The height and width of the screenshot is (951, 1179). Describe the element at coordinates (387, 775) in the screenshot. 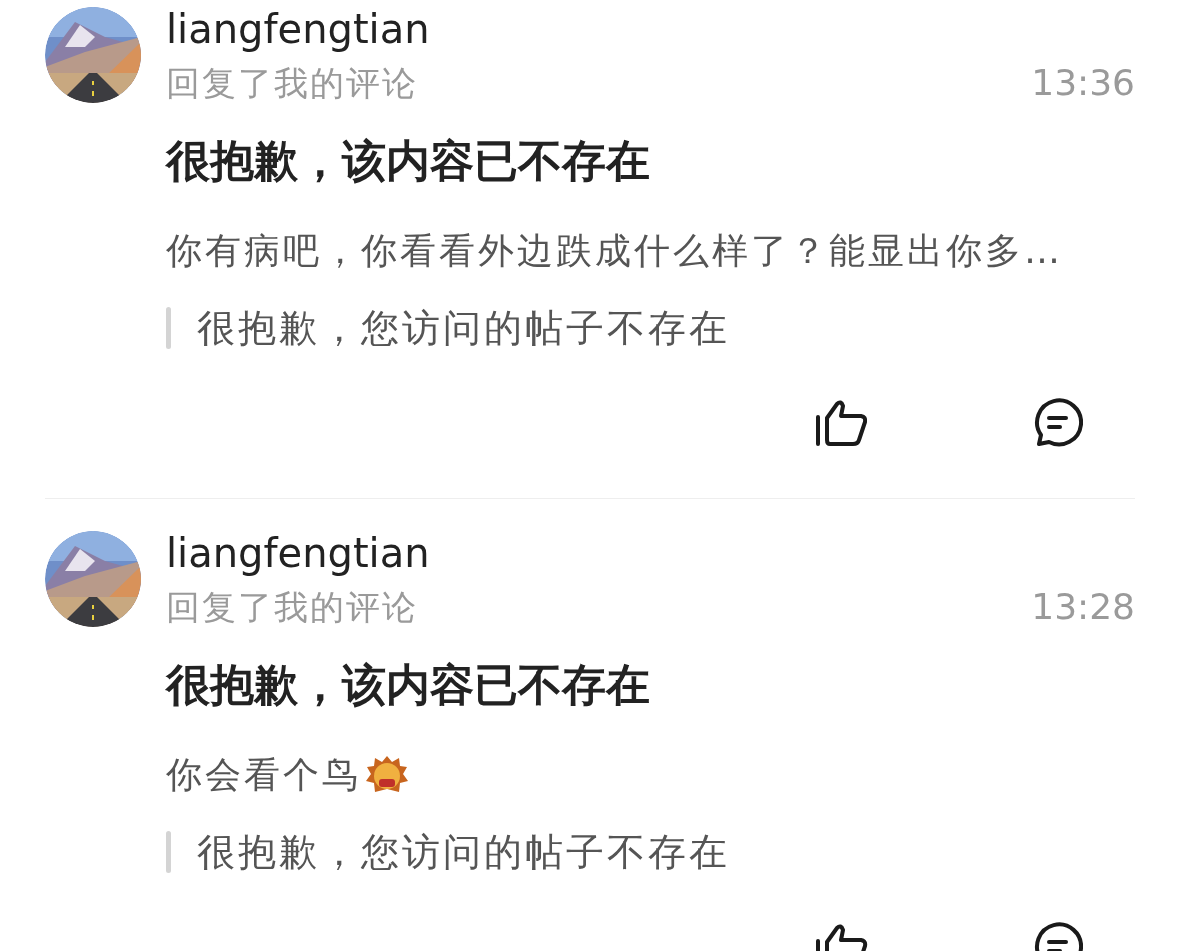

I see `emoji-icon` at that location.